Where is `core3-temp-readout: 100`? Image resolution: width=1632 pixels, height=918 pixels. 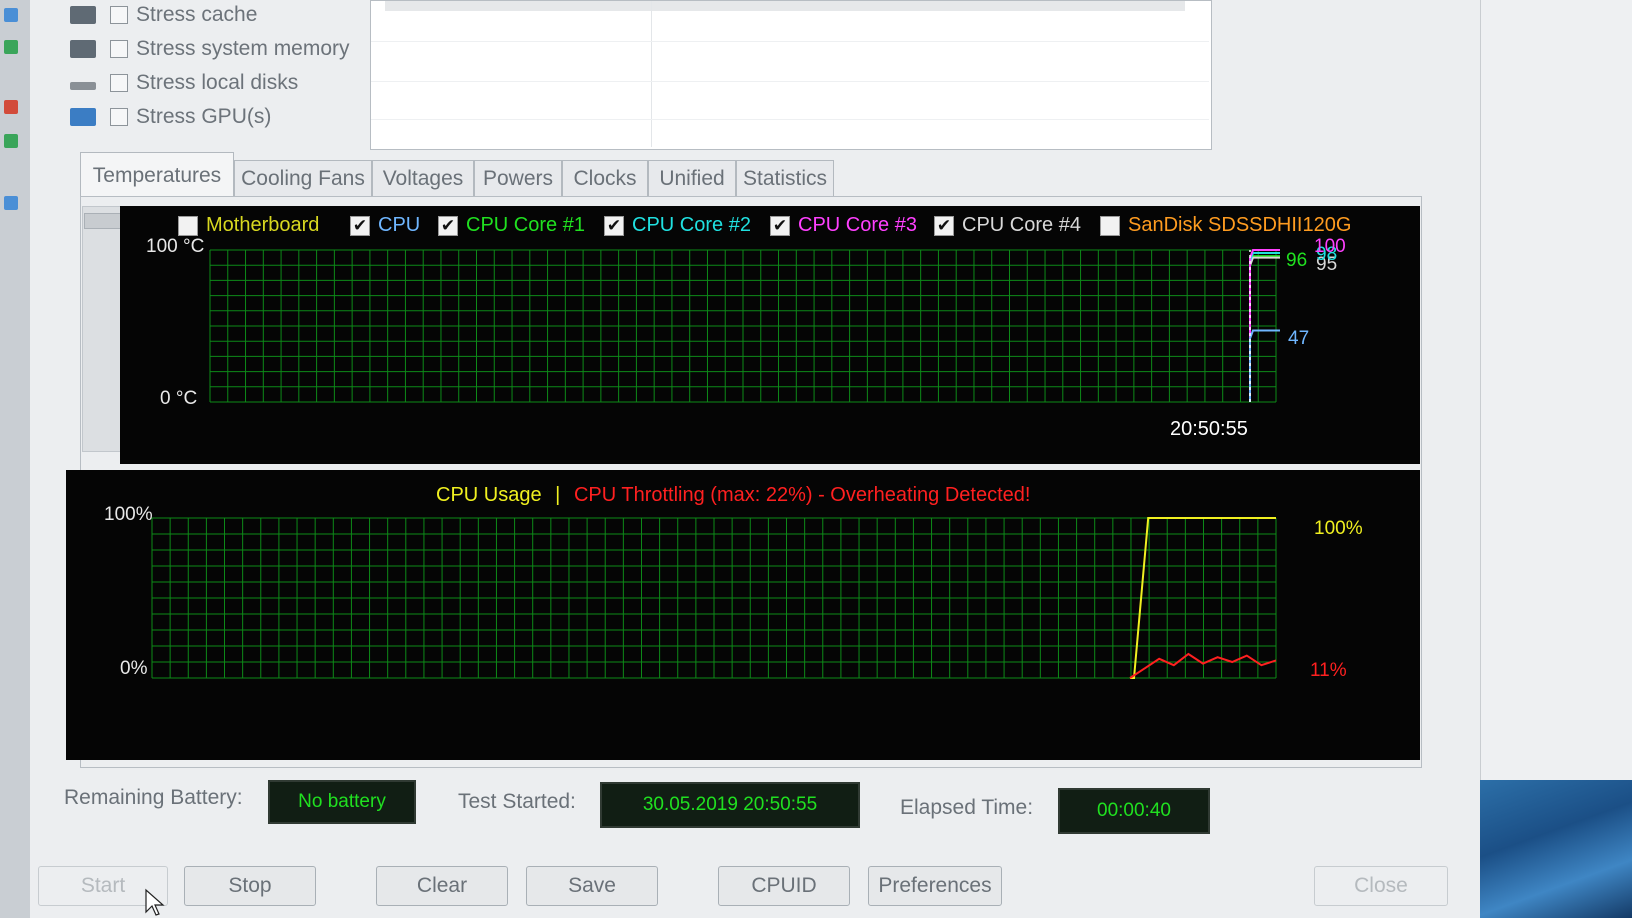 core3-temp-readout: 100 is located at coordinates (1330, 246).